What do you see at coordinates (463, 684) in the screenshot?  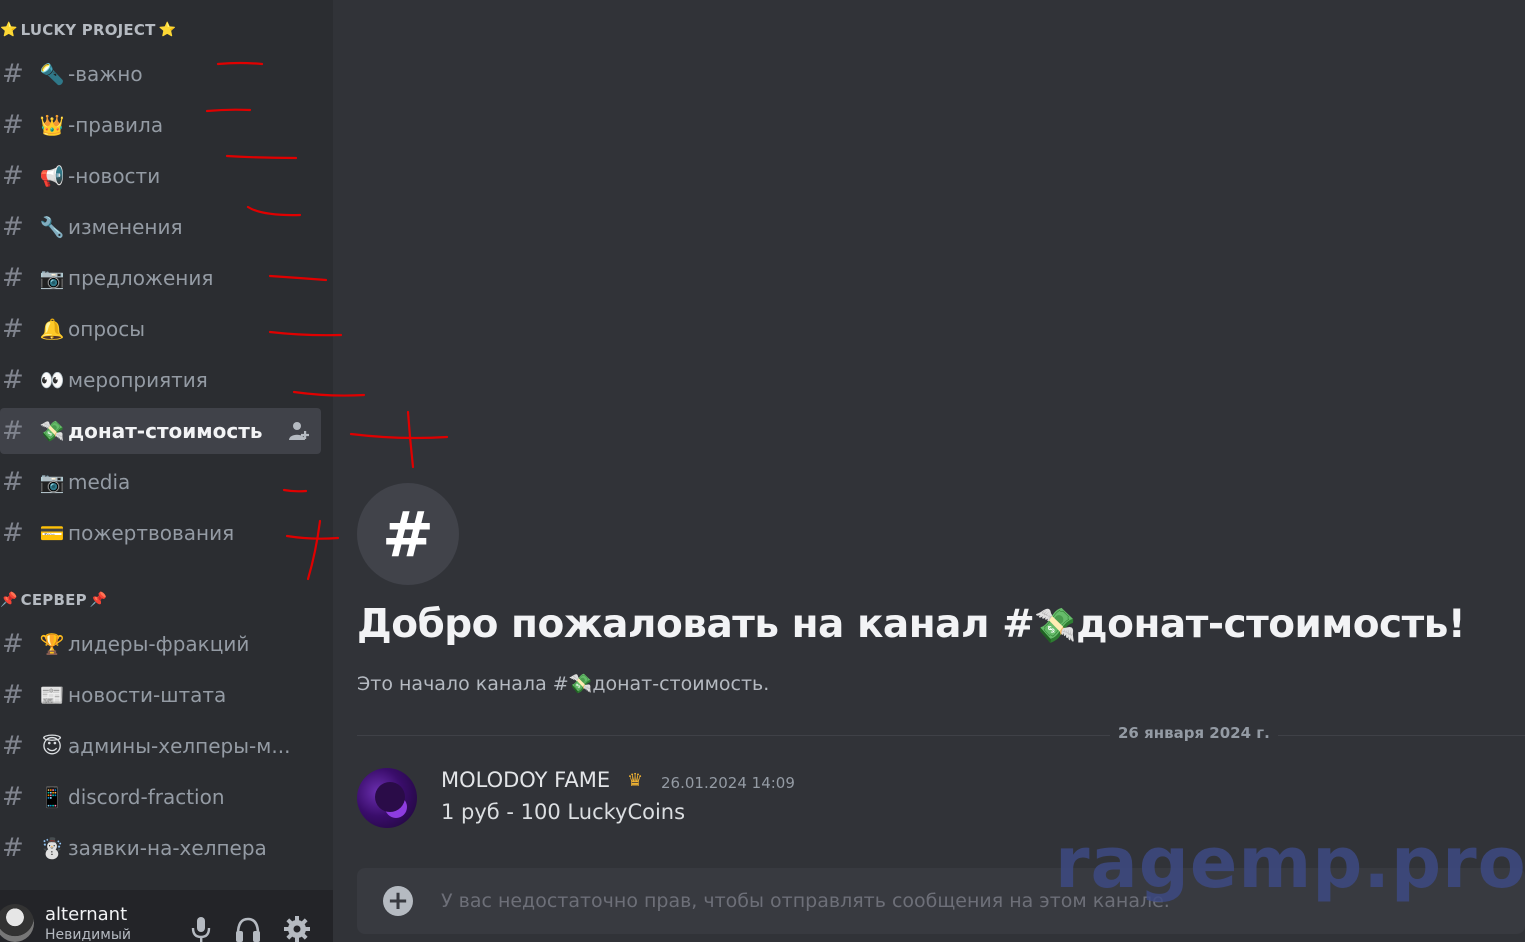 I see `subtitle-prefix: Это начало канала #` at bounding box center [463, 684].